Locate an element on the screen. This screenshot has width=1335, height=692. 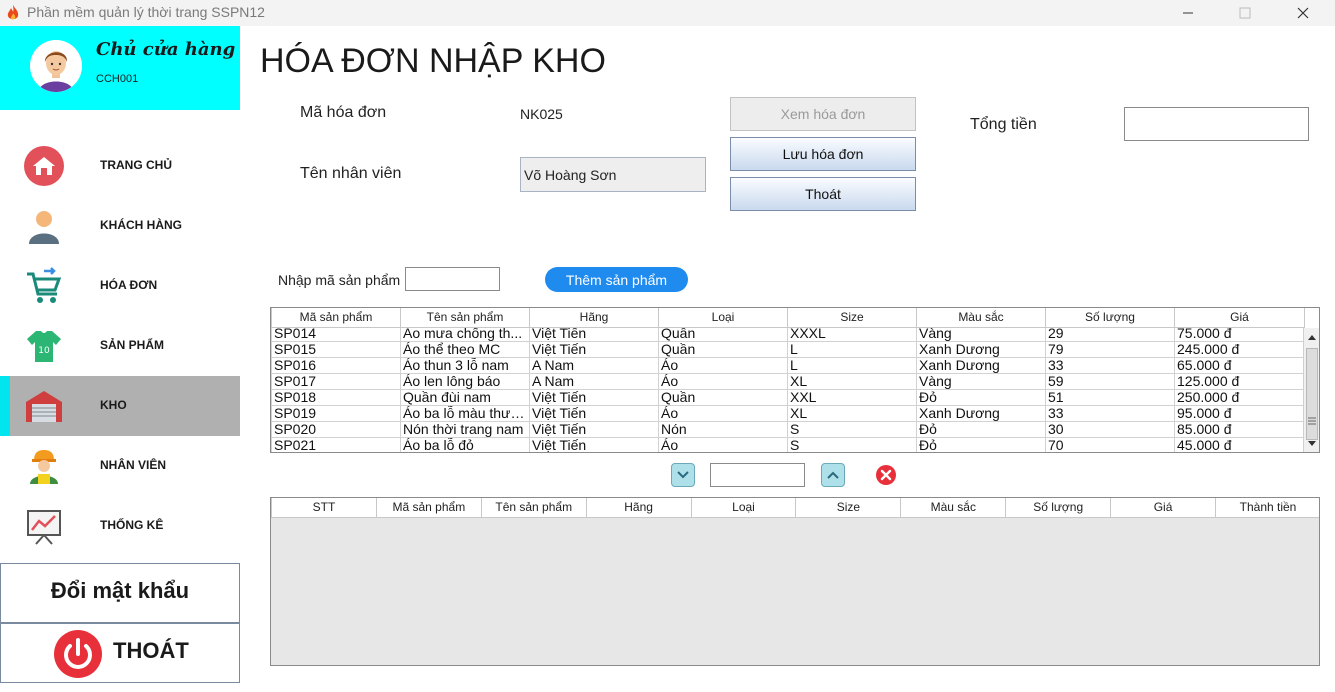
table-cell: 95.000 đ is located at coordinates (1239, 413).